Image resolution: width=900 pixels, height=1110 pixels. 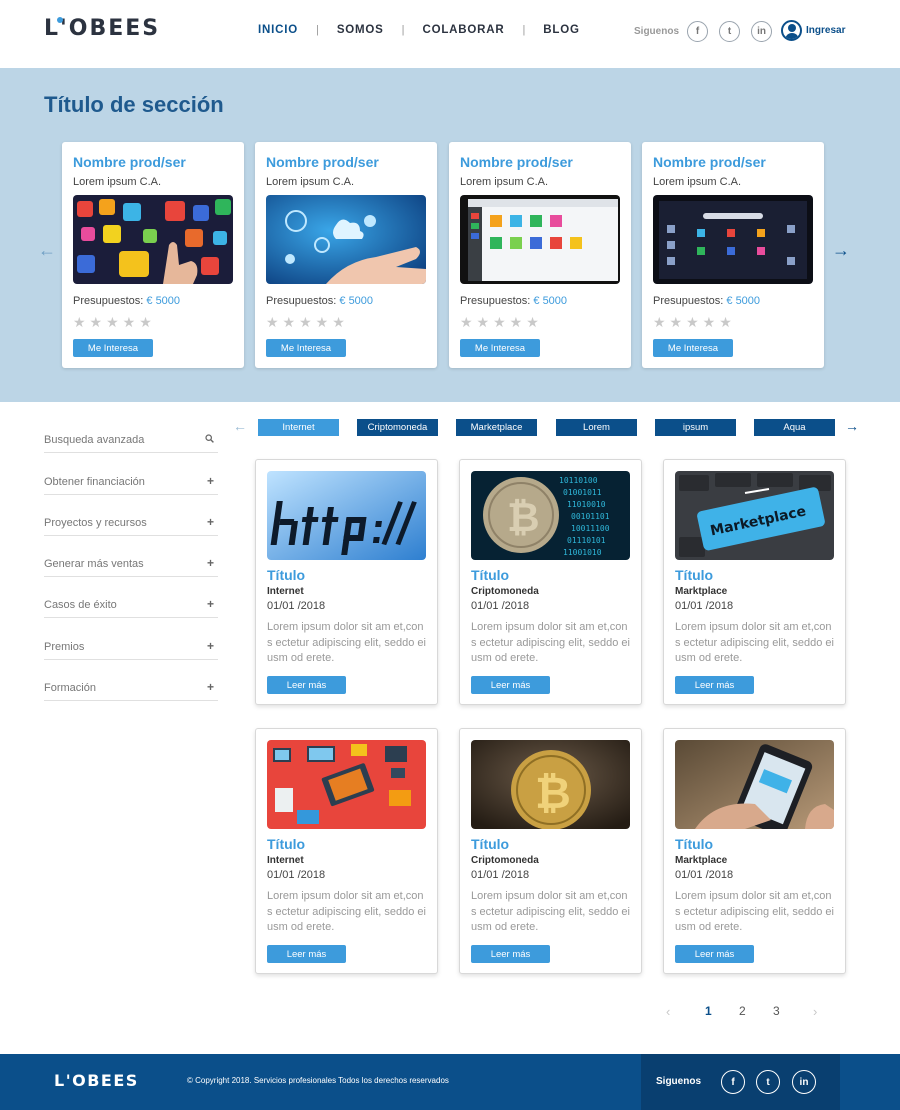 What do you see at coordinates (209, 439) in the screenshot?
I see `search-icon` at bounding box center [209, 439].